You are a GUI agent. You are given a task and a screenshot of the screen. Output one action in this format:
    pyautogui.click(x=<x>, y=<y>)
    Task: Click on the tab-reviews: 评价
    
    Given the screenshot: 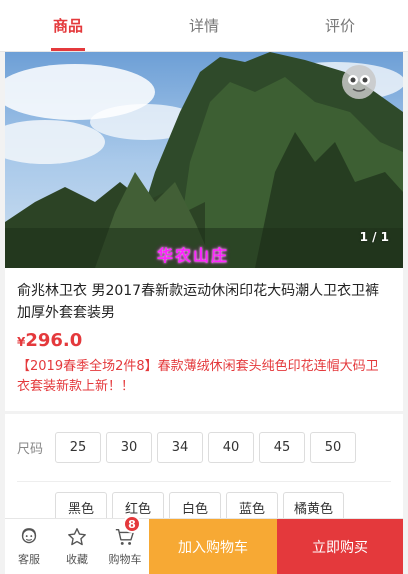 What is the action you would take?
    pyautogui.click(x=340, y=25)
    